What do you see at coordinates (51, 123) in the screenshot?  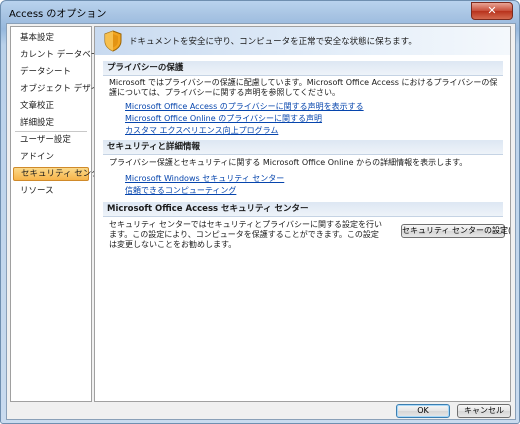 I see `sidebar-item-advanced: 詳細設定` at bounding box center [51, 123].